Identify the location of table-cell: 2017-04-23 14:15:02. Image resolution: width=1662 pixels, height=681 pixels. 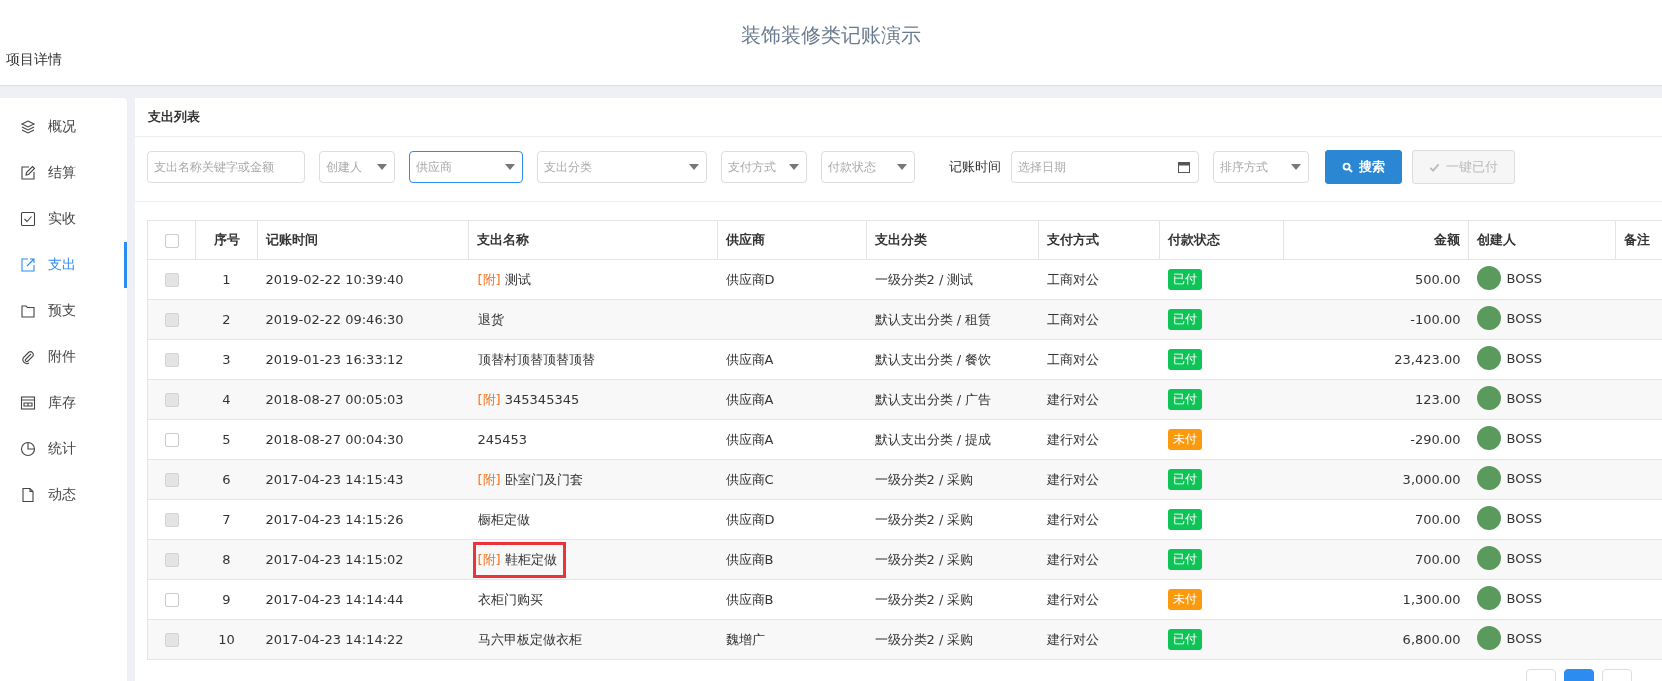
(363, 559).